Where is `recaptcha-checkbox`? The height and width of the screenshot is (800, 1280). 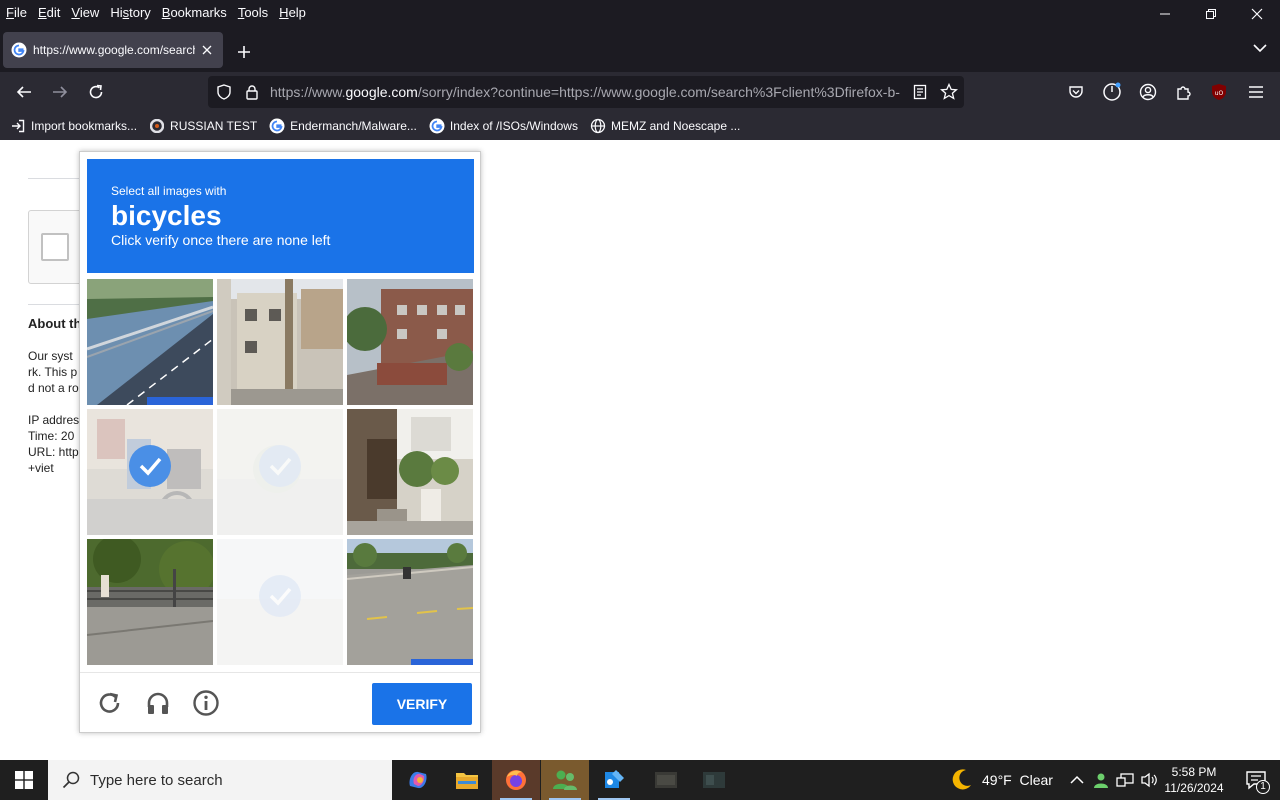
recaptcha-checkbox is located at coordinates (55, 247).